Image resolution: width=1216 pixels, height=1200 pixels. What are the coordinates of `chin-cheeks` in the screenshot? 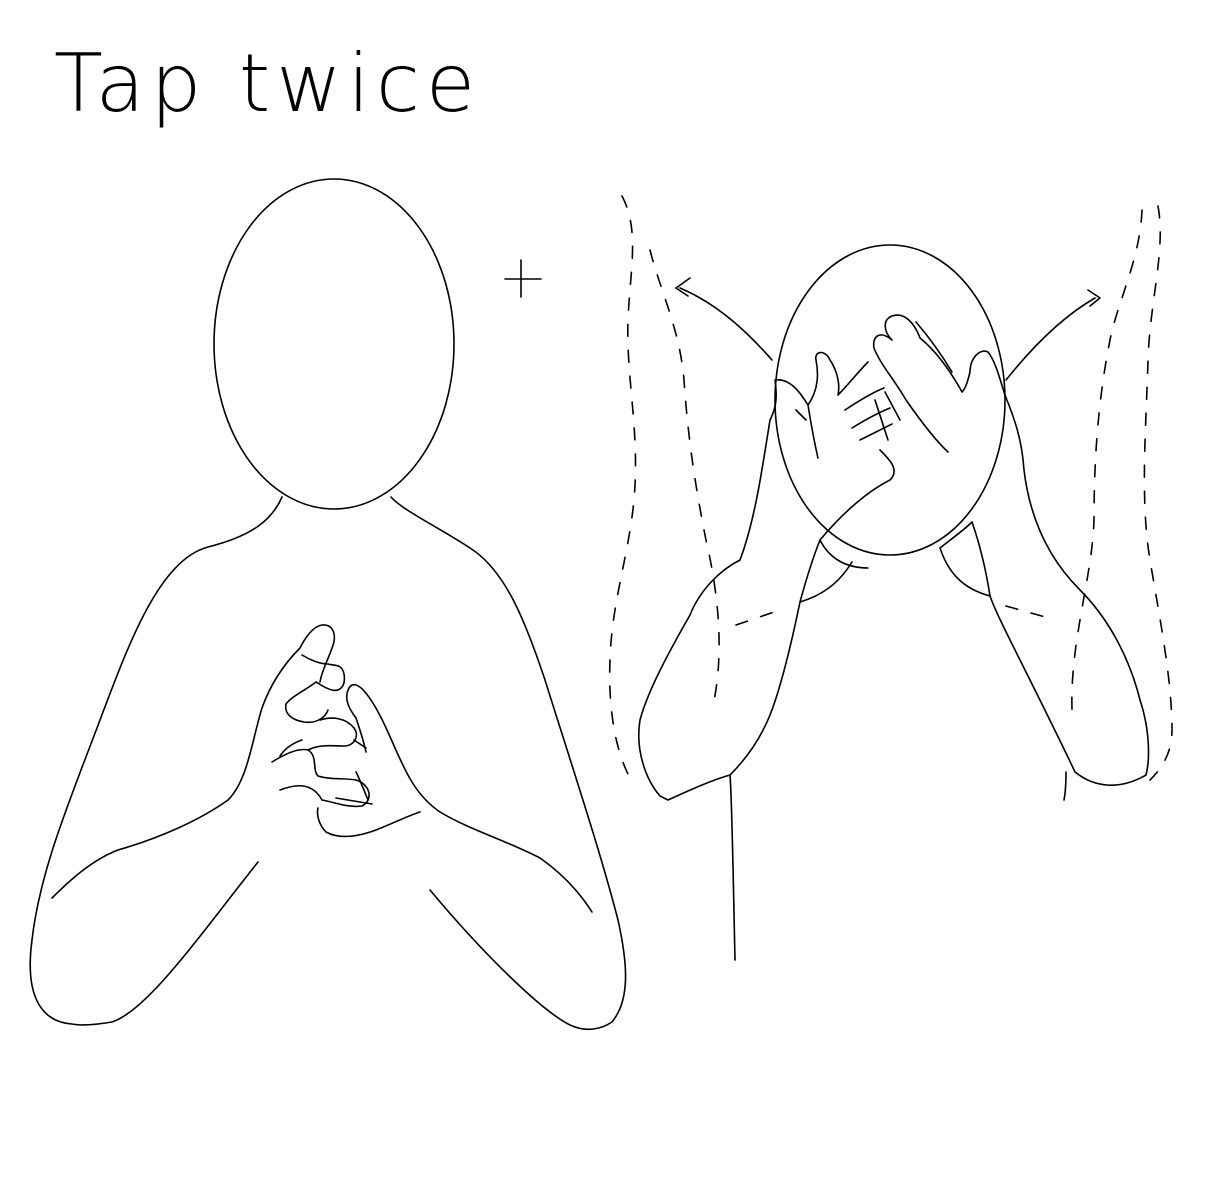 It's located at (895, 562).